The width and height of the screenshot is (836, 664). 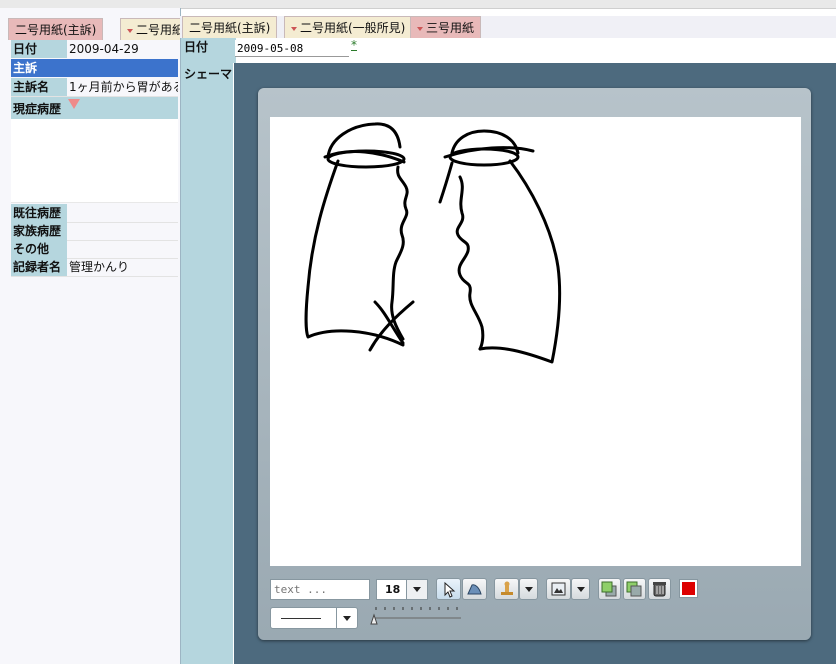 I want to click on image-tool-button, so click(x=558, y=589).